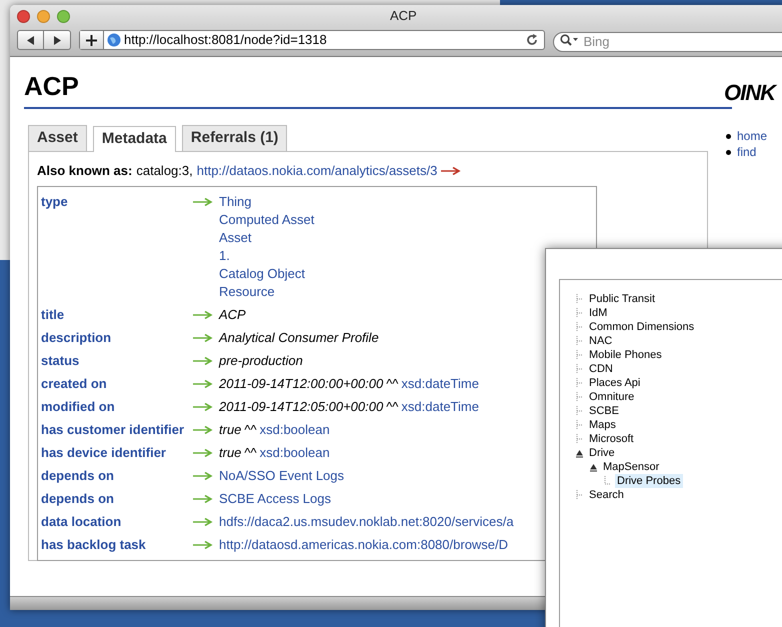  What do you see at coordinates (117, 521) in the screenshot?
I see `property-name: data location` at bounding box center [117, 521].